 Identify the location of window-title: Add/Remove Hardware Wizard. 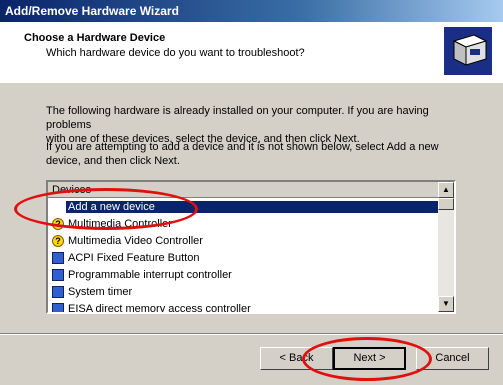
(92, 11).